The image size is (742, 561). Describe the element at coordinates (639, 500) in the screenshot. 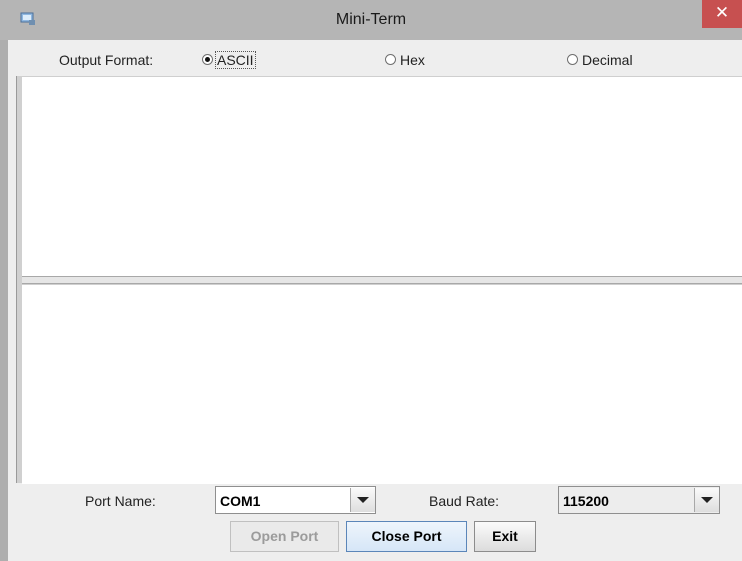

I see `baud-rate-combo: 115200` at that location.